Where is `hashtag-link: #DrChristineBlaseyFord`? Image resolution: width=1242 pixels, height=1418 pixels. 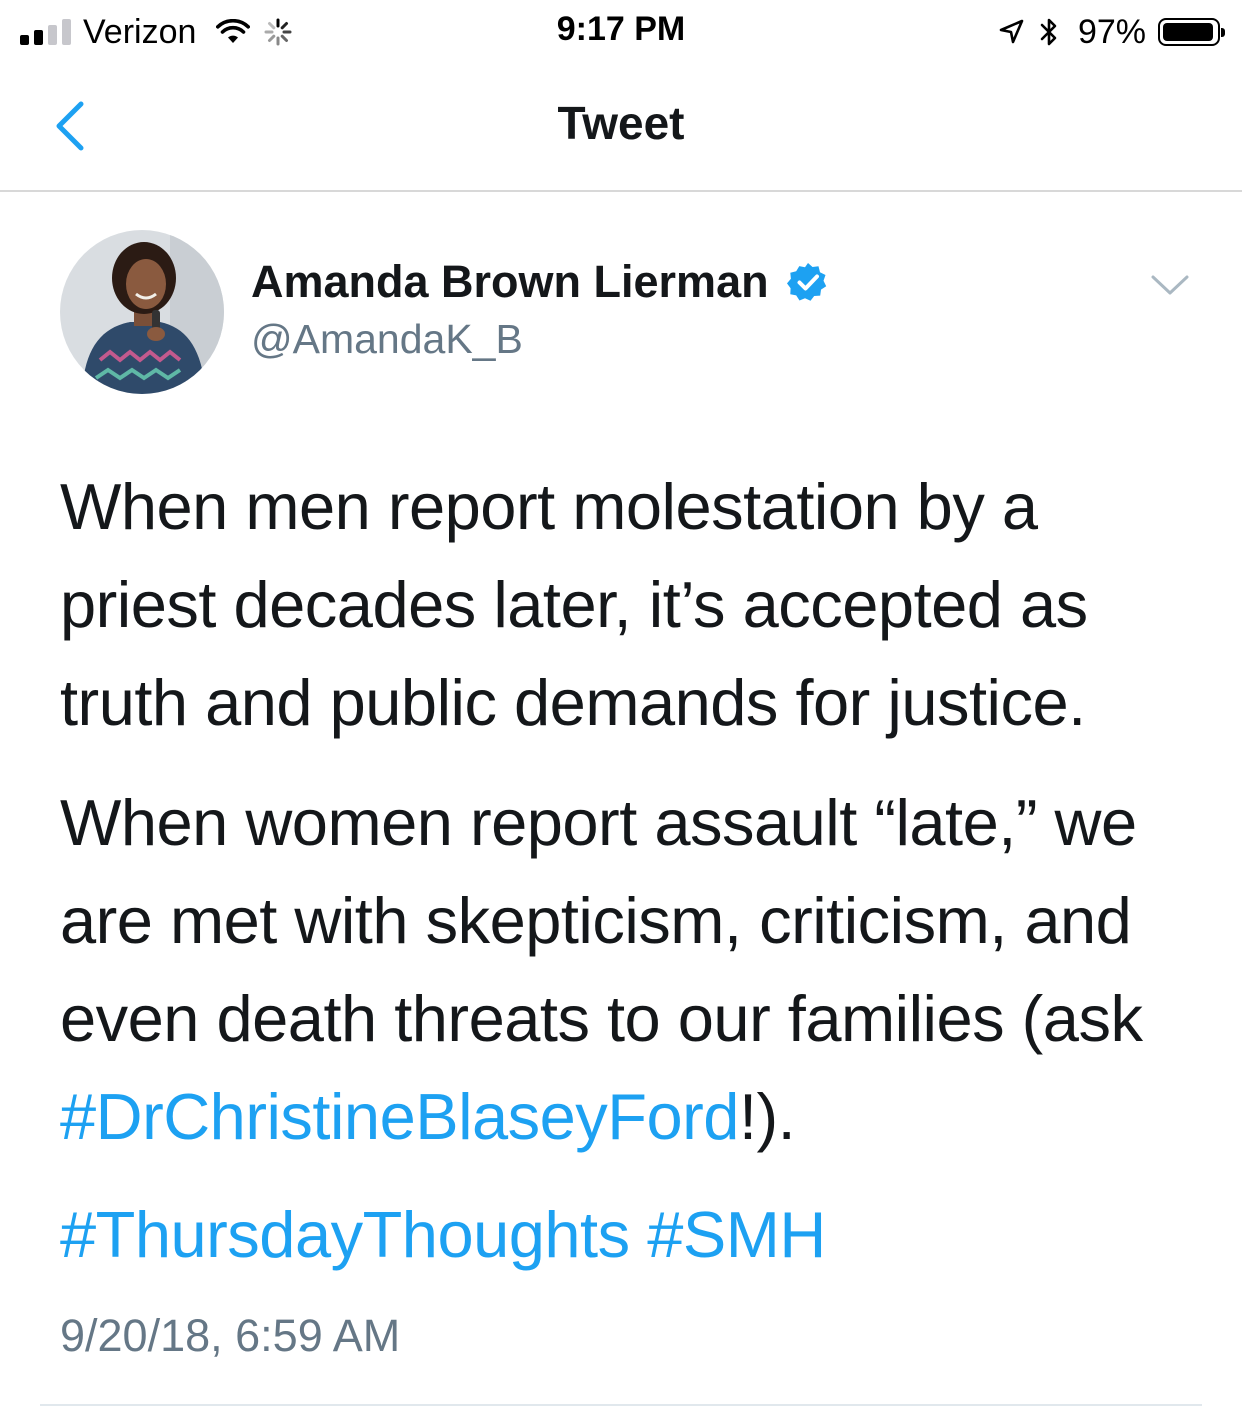
hashtag-link: #DrChristineBlaseyFord is located at coordinates (399, 1116).